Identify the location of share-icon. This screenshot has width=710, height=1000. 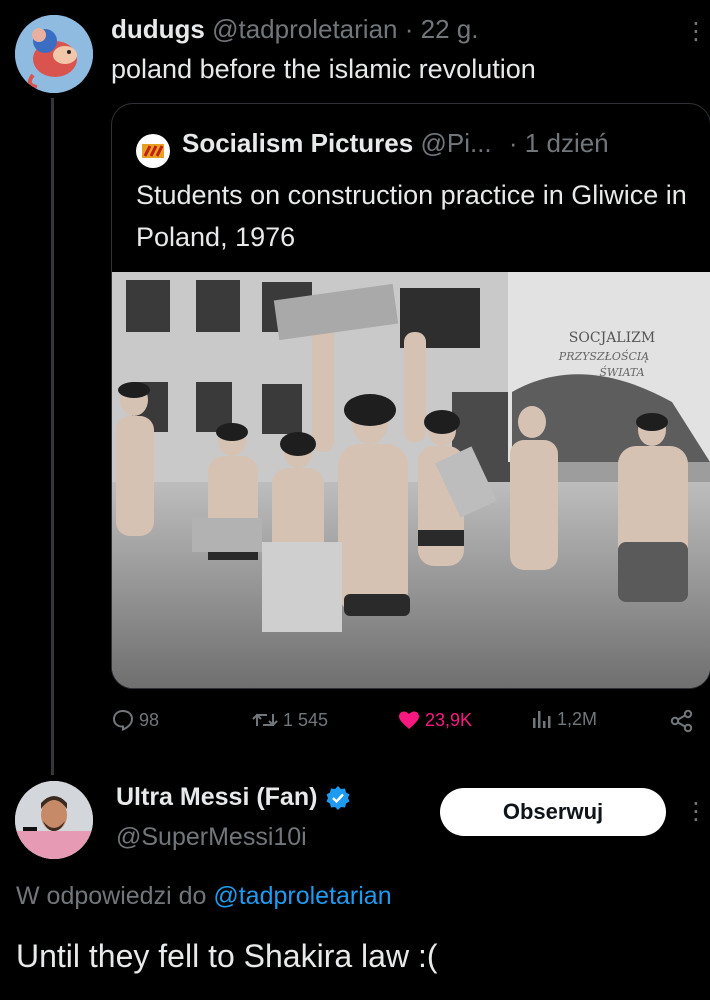
(681, 721).